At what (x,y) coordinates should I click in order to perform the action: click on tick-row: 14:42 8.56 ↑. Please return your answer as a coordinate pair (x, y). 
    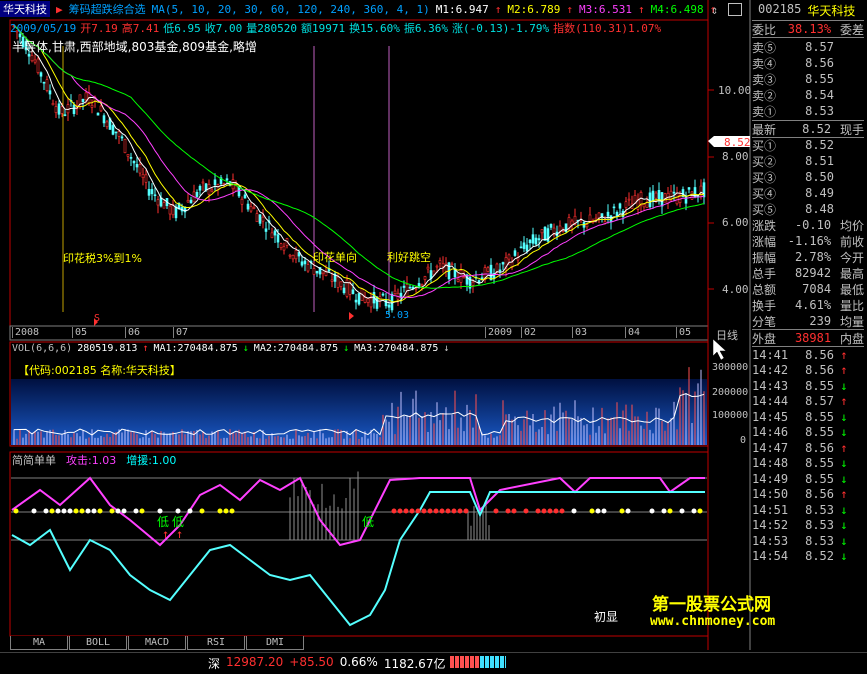
    Looking at the image, I should click on (808, 370).